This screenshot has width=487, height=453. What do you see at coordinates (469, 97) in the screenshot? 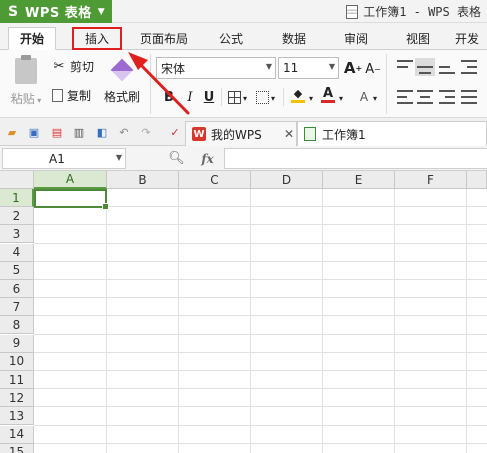
I see `justify-icon` at bounding box center [469, 97].